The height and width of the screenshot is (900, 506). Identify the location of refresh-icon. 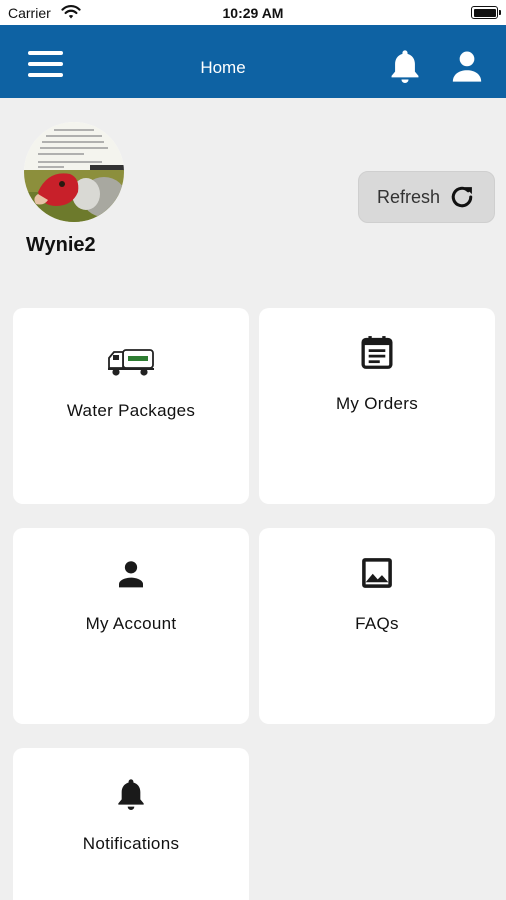
(462, 197).